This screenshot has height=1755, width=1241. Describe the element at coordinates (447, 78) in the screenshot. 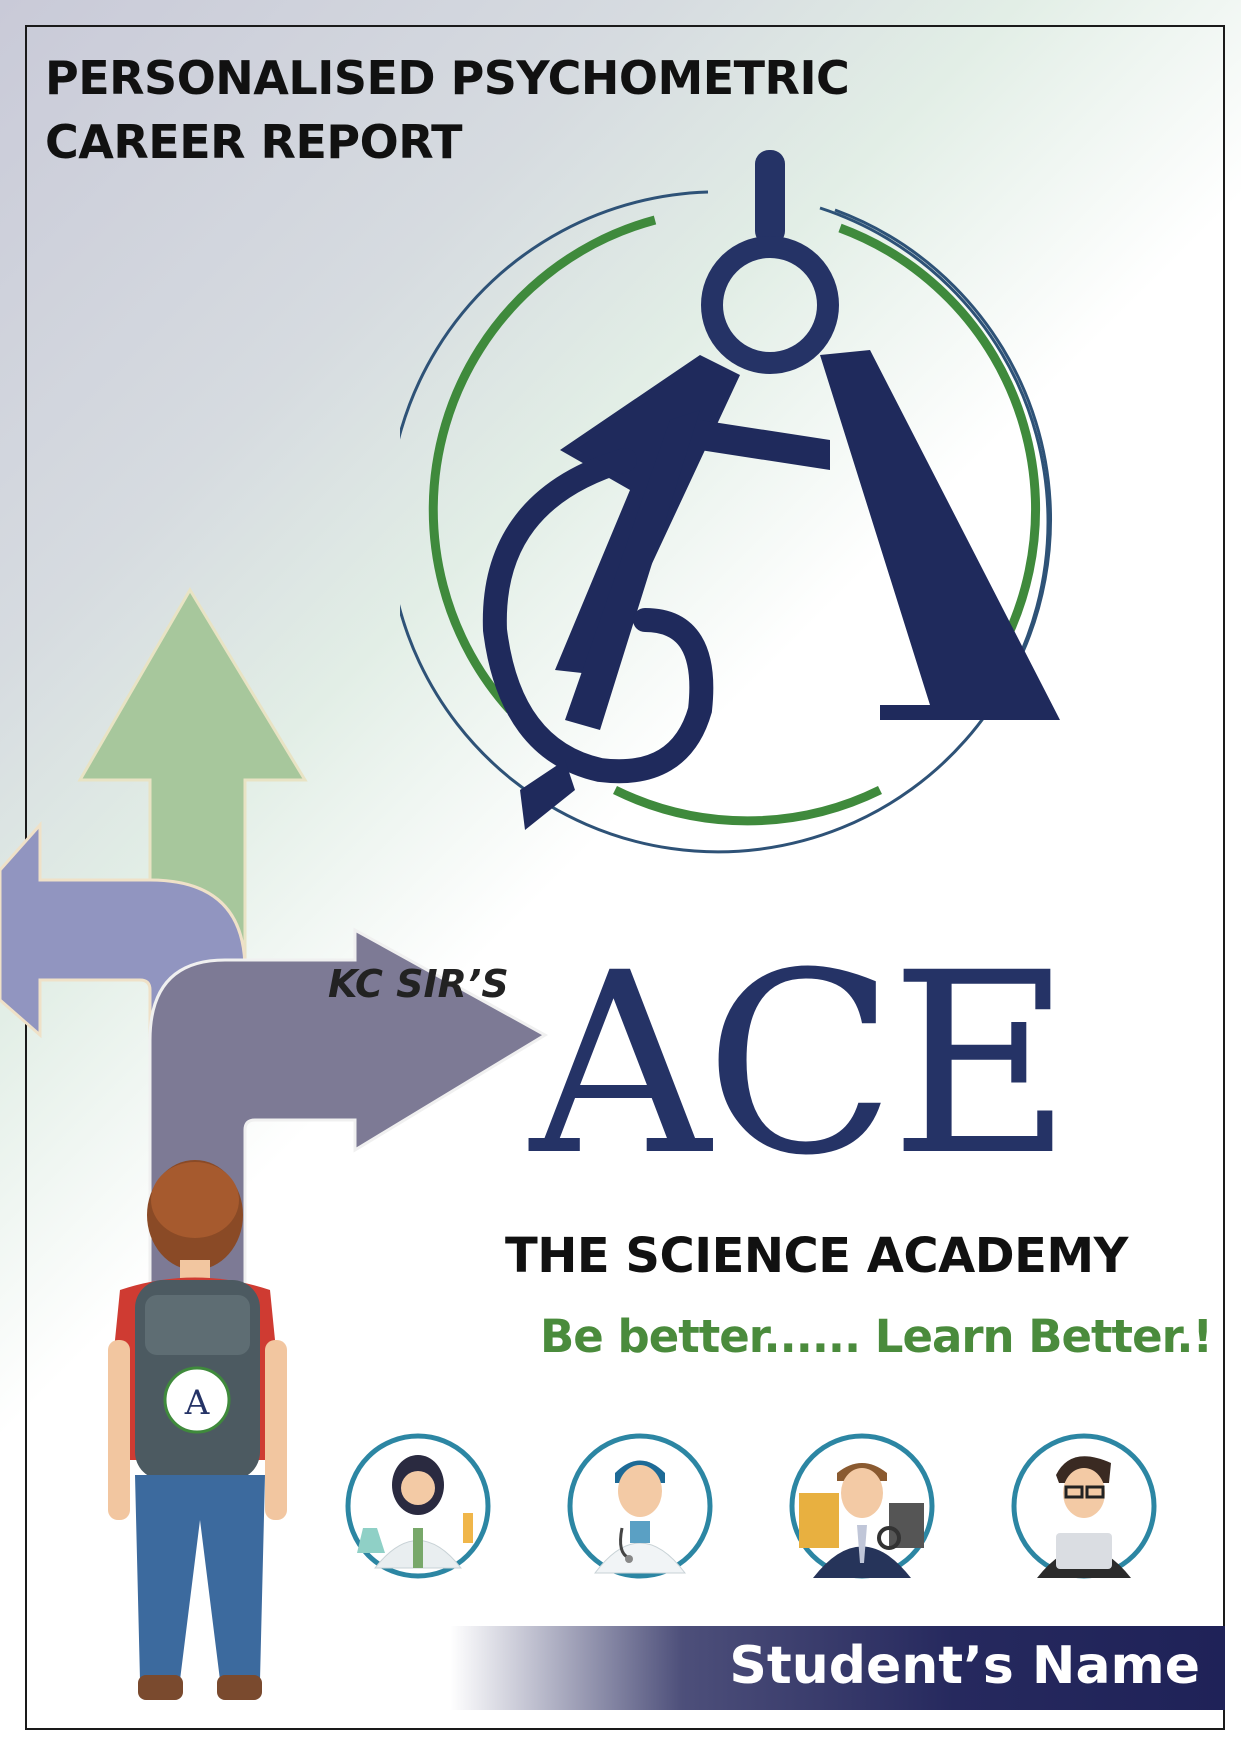

I see `title-line-1: PERSONALISED PSYCHOMETRIC` at that location.